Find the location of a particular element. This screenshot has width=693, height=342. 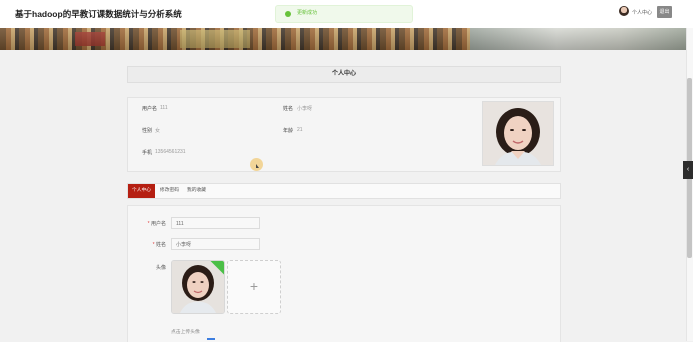

info-name-value: 小李呀 is located at coordinates (305, 109).